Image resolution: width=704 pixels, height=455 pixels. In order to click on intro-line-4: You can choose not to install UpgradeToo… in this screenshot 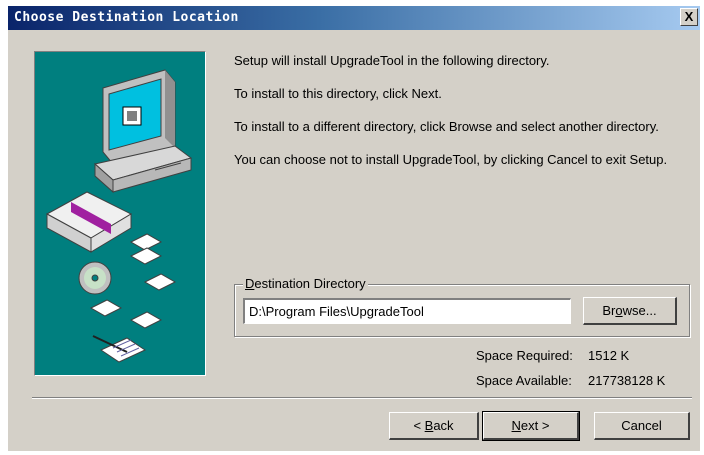, I will do `click(451, 159)`.